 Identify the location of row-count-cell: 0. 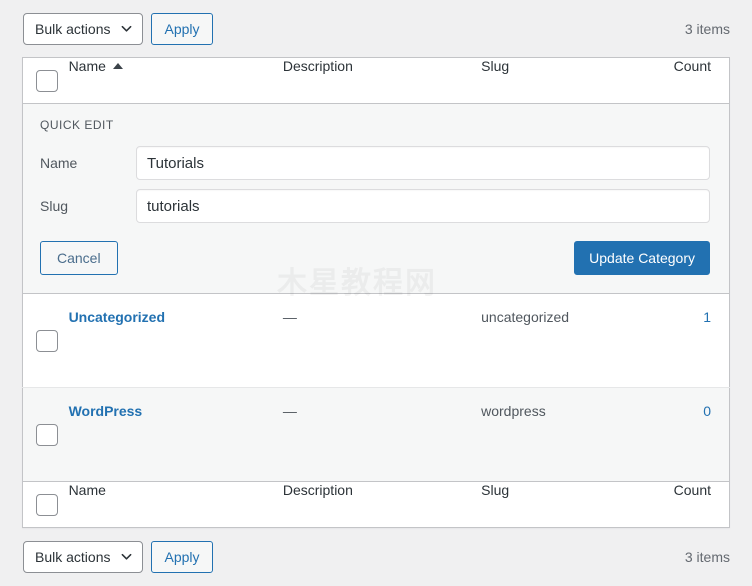
(689, 434).